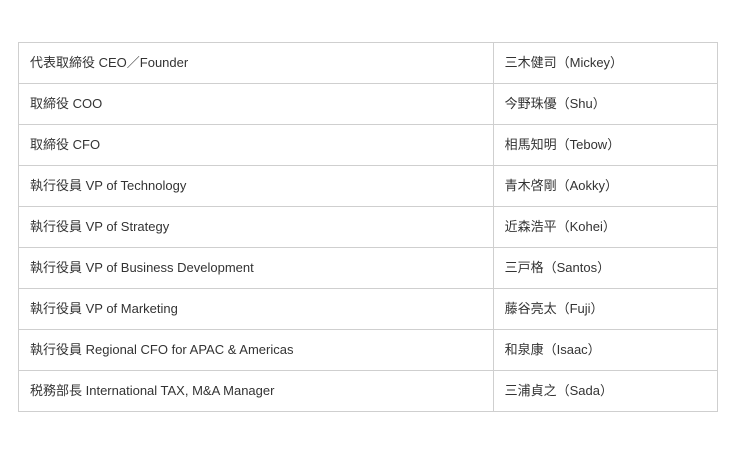  Describe the element at coordinates (256, 63) in the screenshot. I see `role-cell: 代表取締役 CEO／Founder` at that location.